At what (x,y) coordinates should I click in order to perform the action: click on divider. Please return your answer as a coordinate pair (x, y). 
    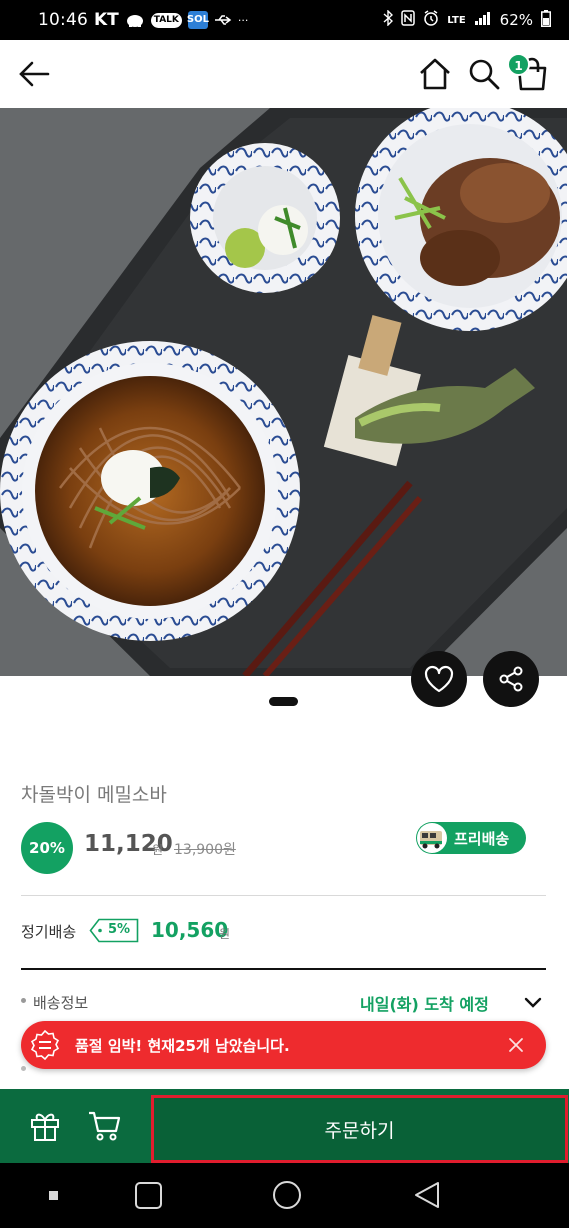
    Looking at the image, I should click on (283, 895).